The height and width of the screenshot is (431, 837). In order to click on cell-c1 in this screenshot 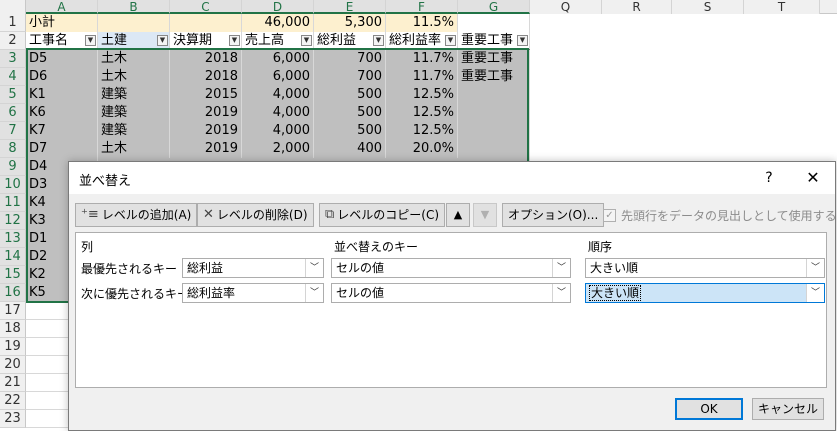, I will do `click(206, 23)`.